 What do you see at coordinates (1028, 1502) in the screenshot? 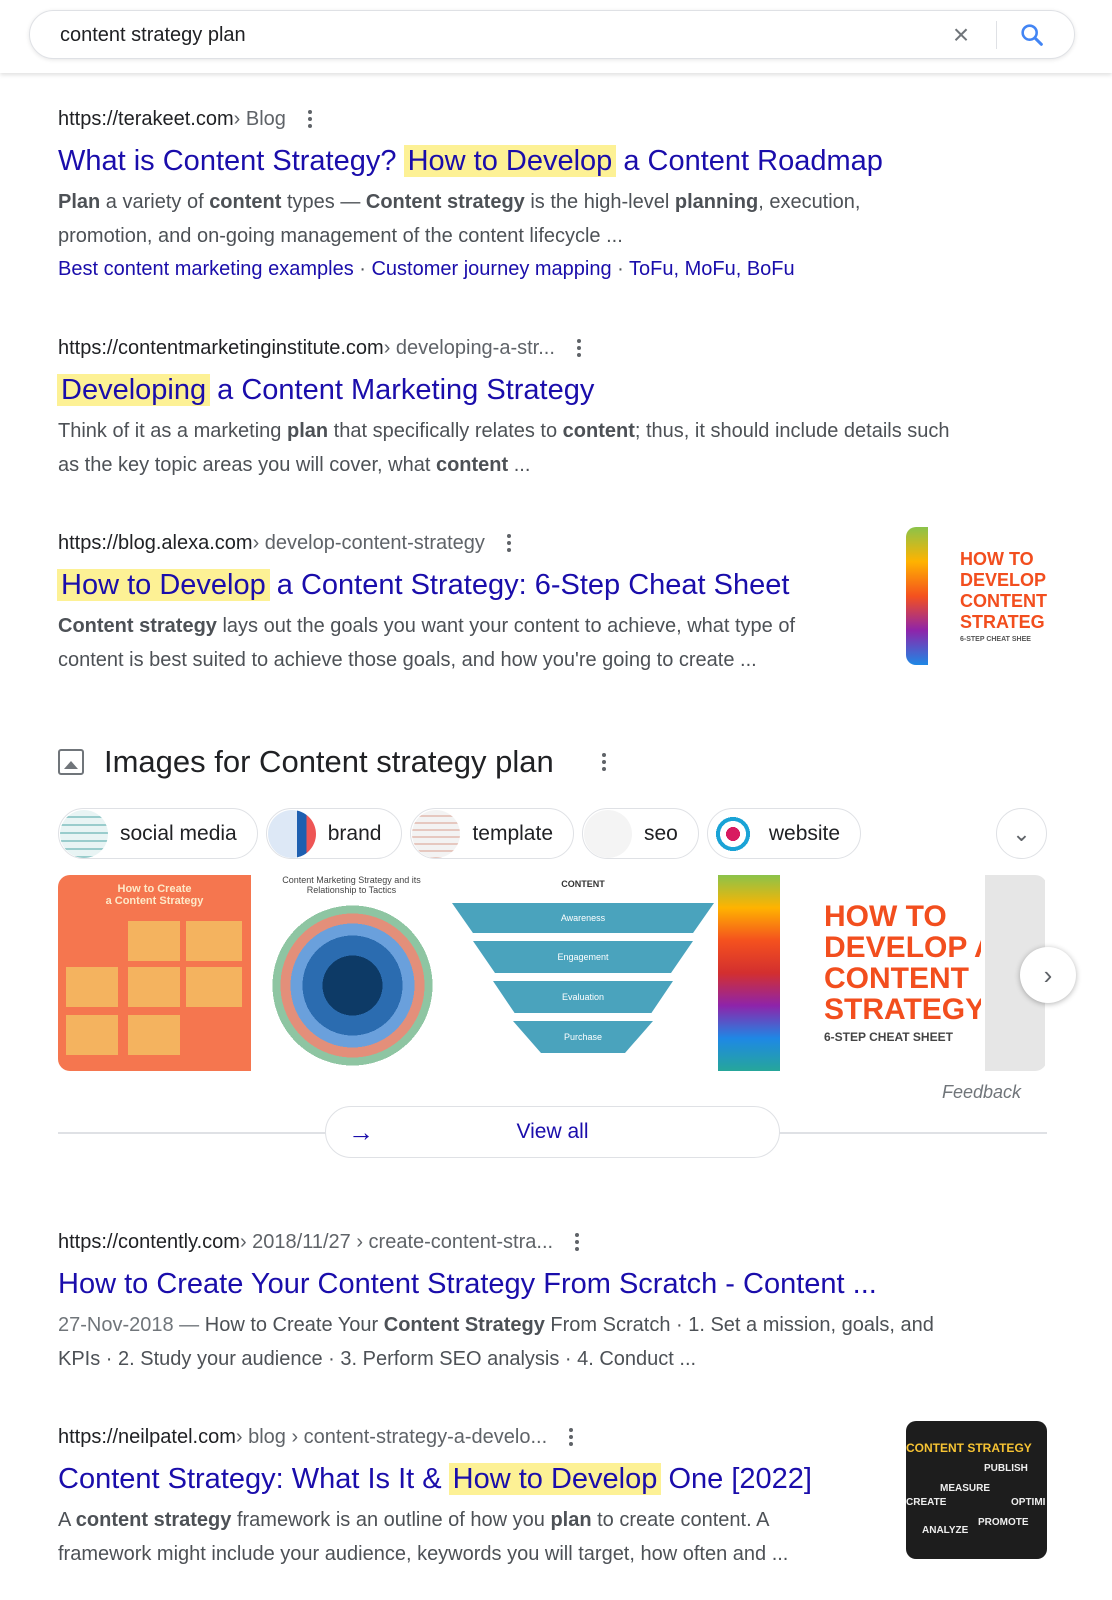
I see `thumbnail-text: OPTIMI` at bounding box center [1028, 1502].